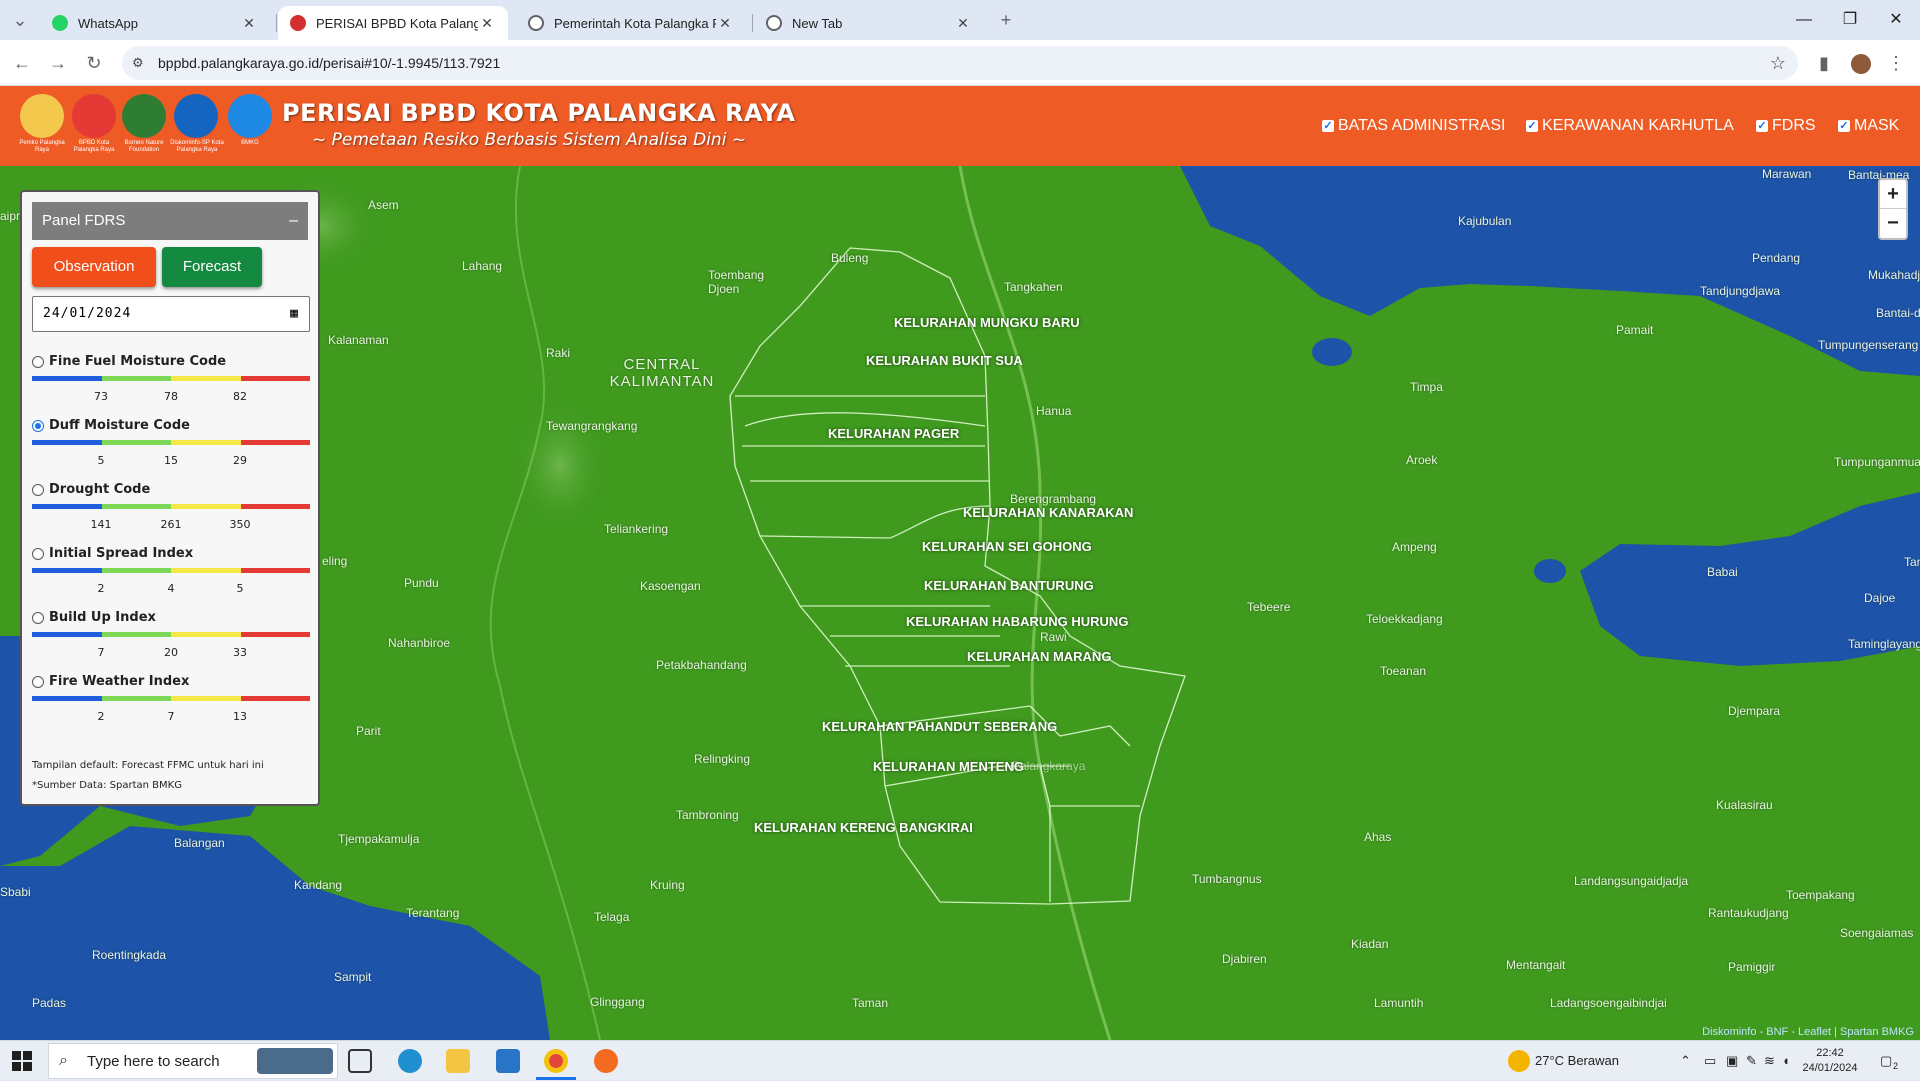  I want to click on place-label: Balangan, so click(199, 843).